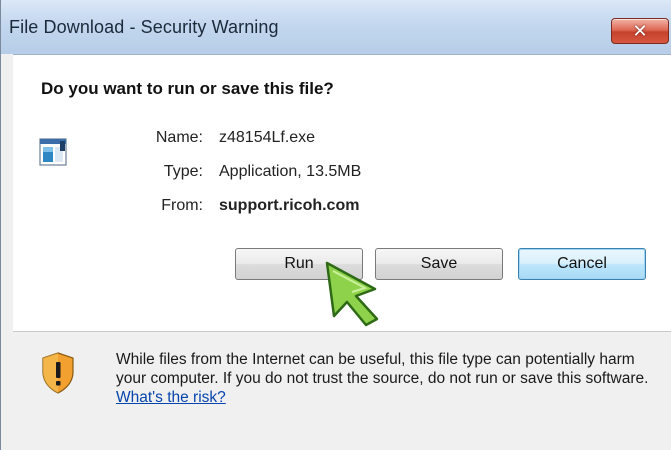 The height and width of the screenshot is (450, 671). Describe the element at coordinates (179, 137) in the screenshot. I see `name-label: Name:` at that location.